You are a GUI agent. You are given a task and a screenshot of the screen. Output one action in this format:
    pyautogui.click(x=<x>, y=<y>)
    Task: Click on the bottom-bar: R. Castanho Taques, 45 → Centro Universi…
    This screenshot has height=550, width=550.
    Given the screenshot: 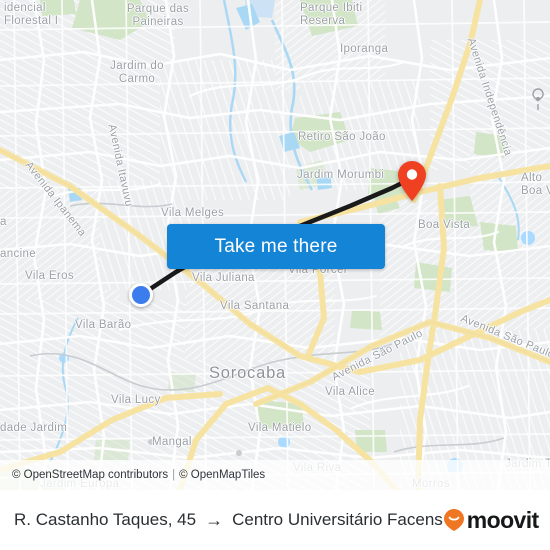 What is the action you would take?
    pyautogui.click(x=275, y=520)
    